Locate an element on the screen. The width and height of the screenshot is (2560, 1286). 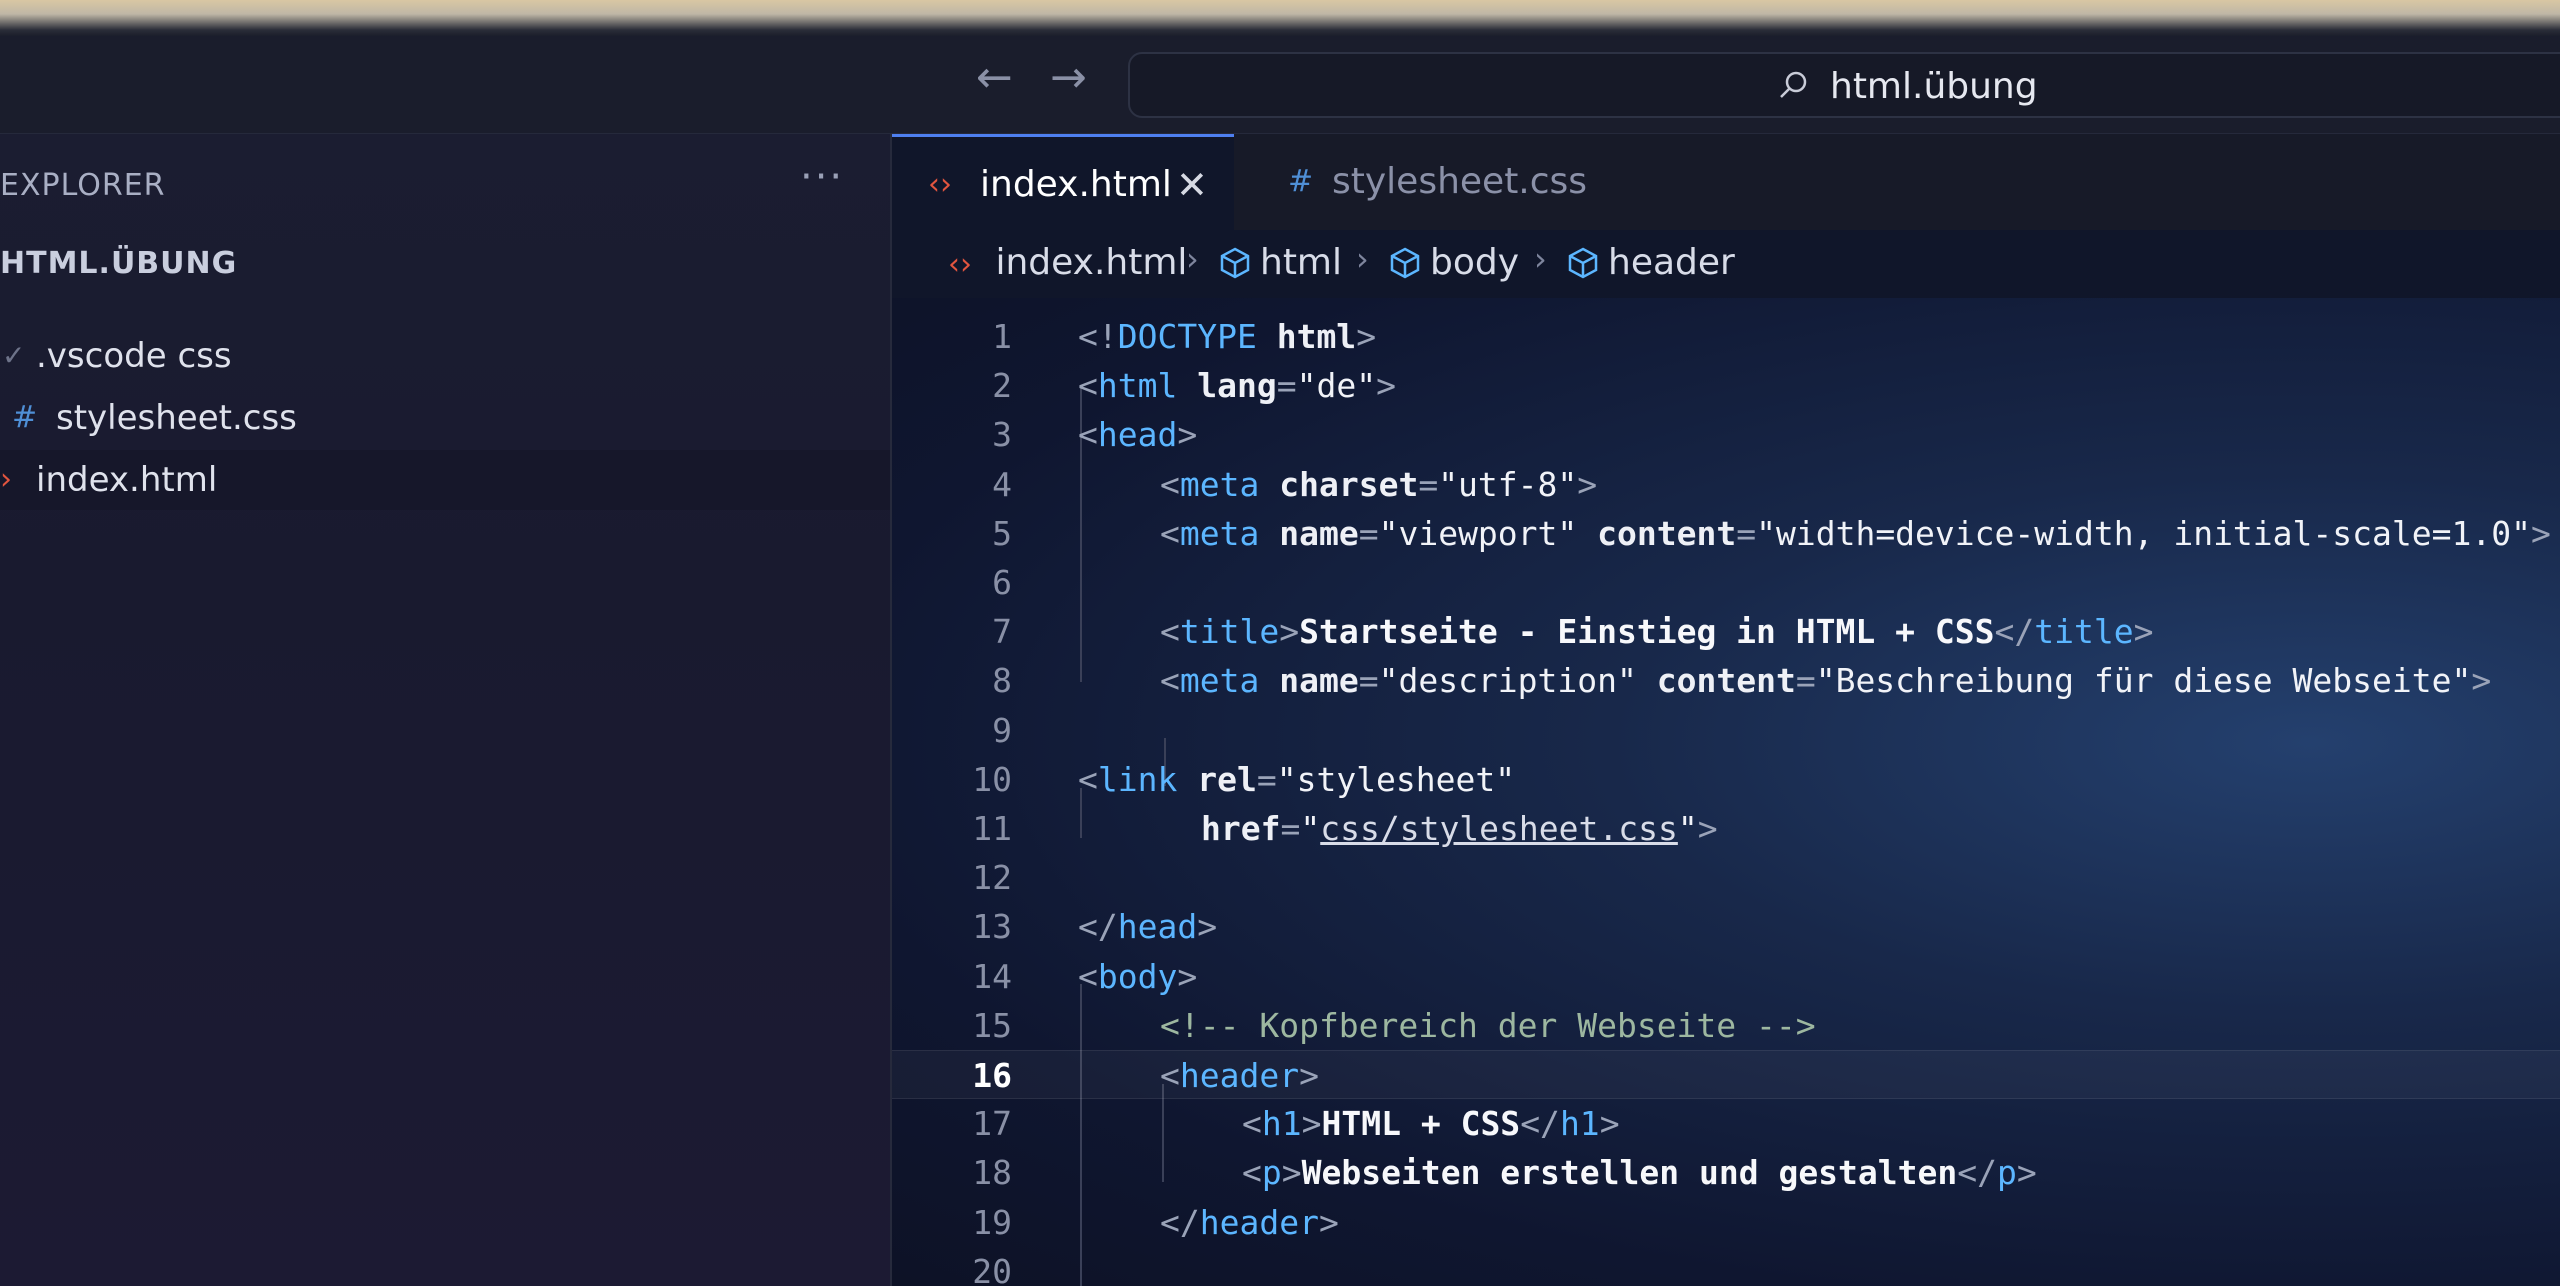
code-token: Webseiten erstellen und gestalten is located at coordinates (1629, 1173).